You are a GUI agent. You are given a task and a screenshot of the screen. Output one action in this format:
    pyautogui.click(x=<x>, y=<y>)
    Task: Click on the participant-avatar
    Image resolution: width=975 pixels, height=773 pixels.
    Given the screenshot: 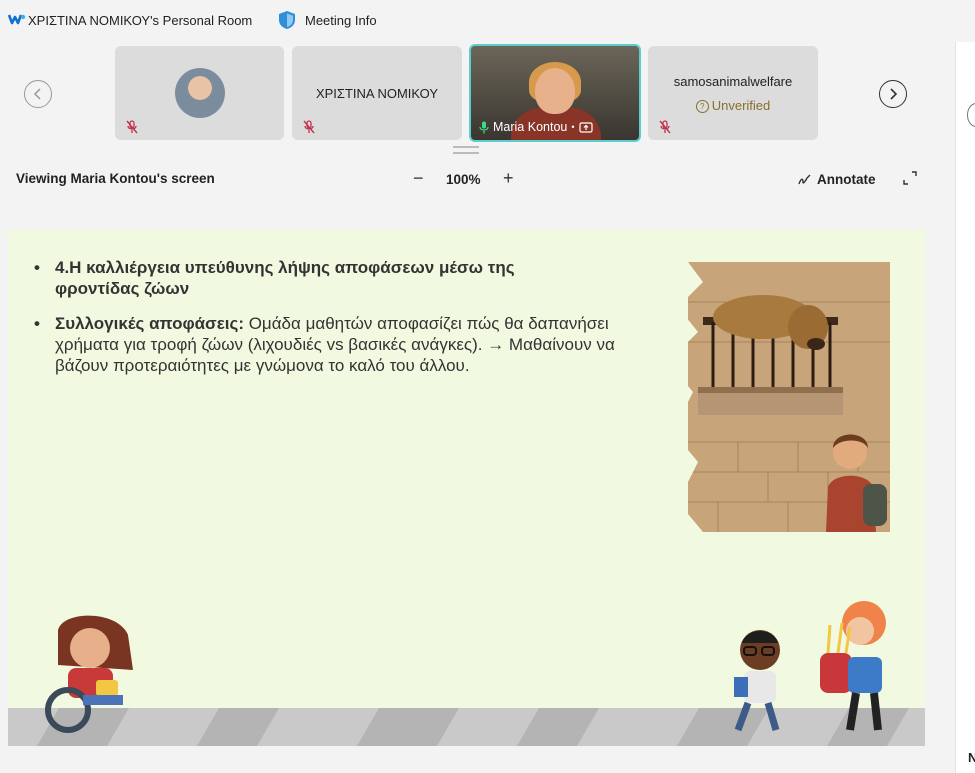 What is the action you would take?
    pyautogui.click(x=200, y=93)
    